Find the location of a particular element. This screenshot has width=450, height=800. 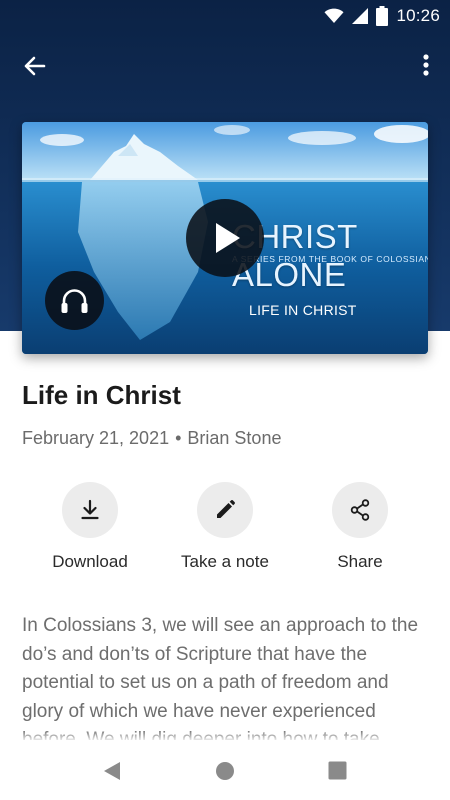

audio-button is located at coordinates (74, 300).